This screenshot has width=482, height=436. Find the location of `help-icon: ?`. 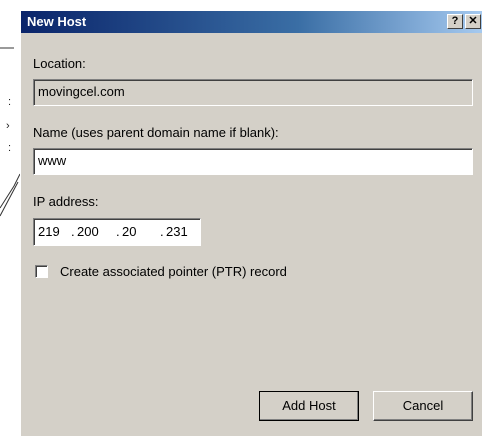

help-icon: ? is located at coordinates (455, 21).